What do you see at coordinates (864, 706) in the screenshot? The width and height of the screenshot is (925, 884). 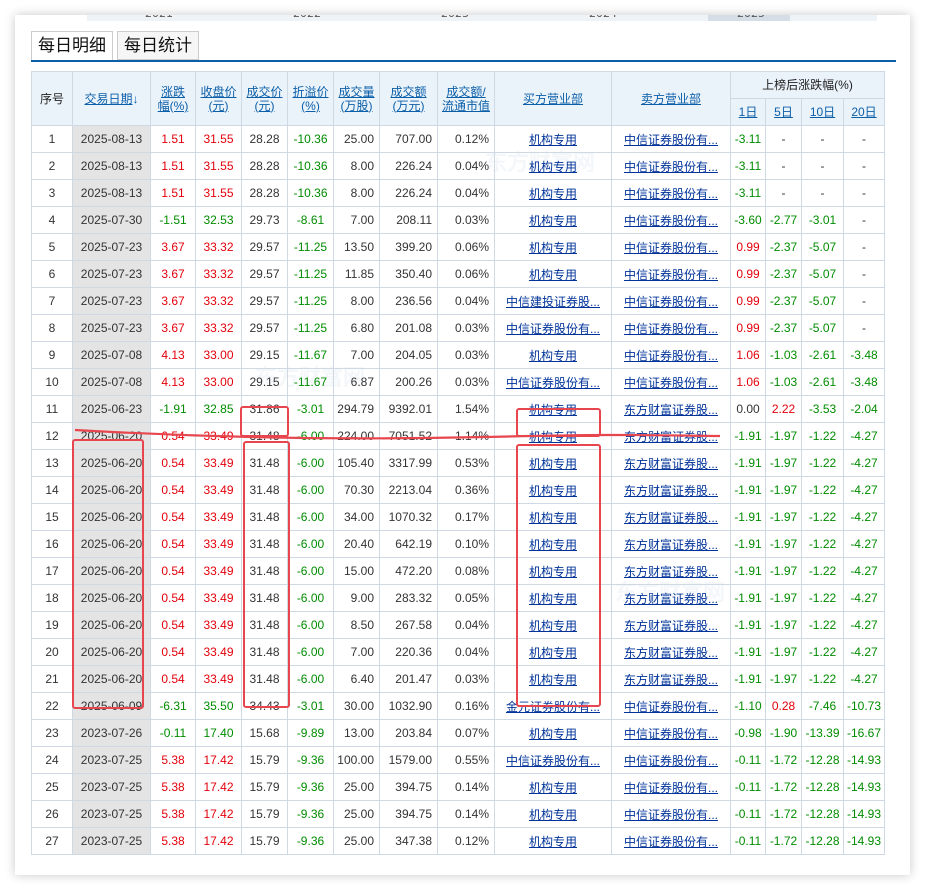 I see `after-20d-cell: -10.73` at bounding box center [864, 706].